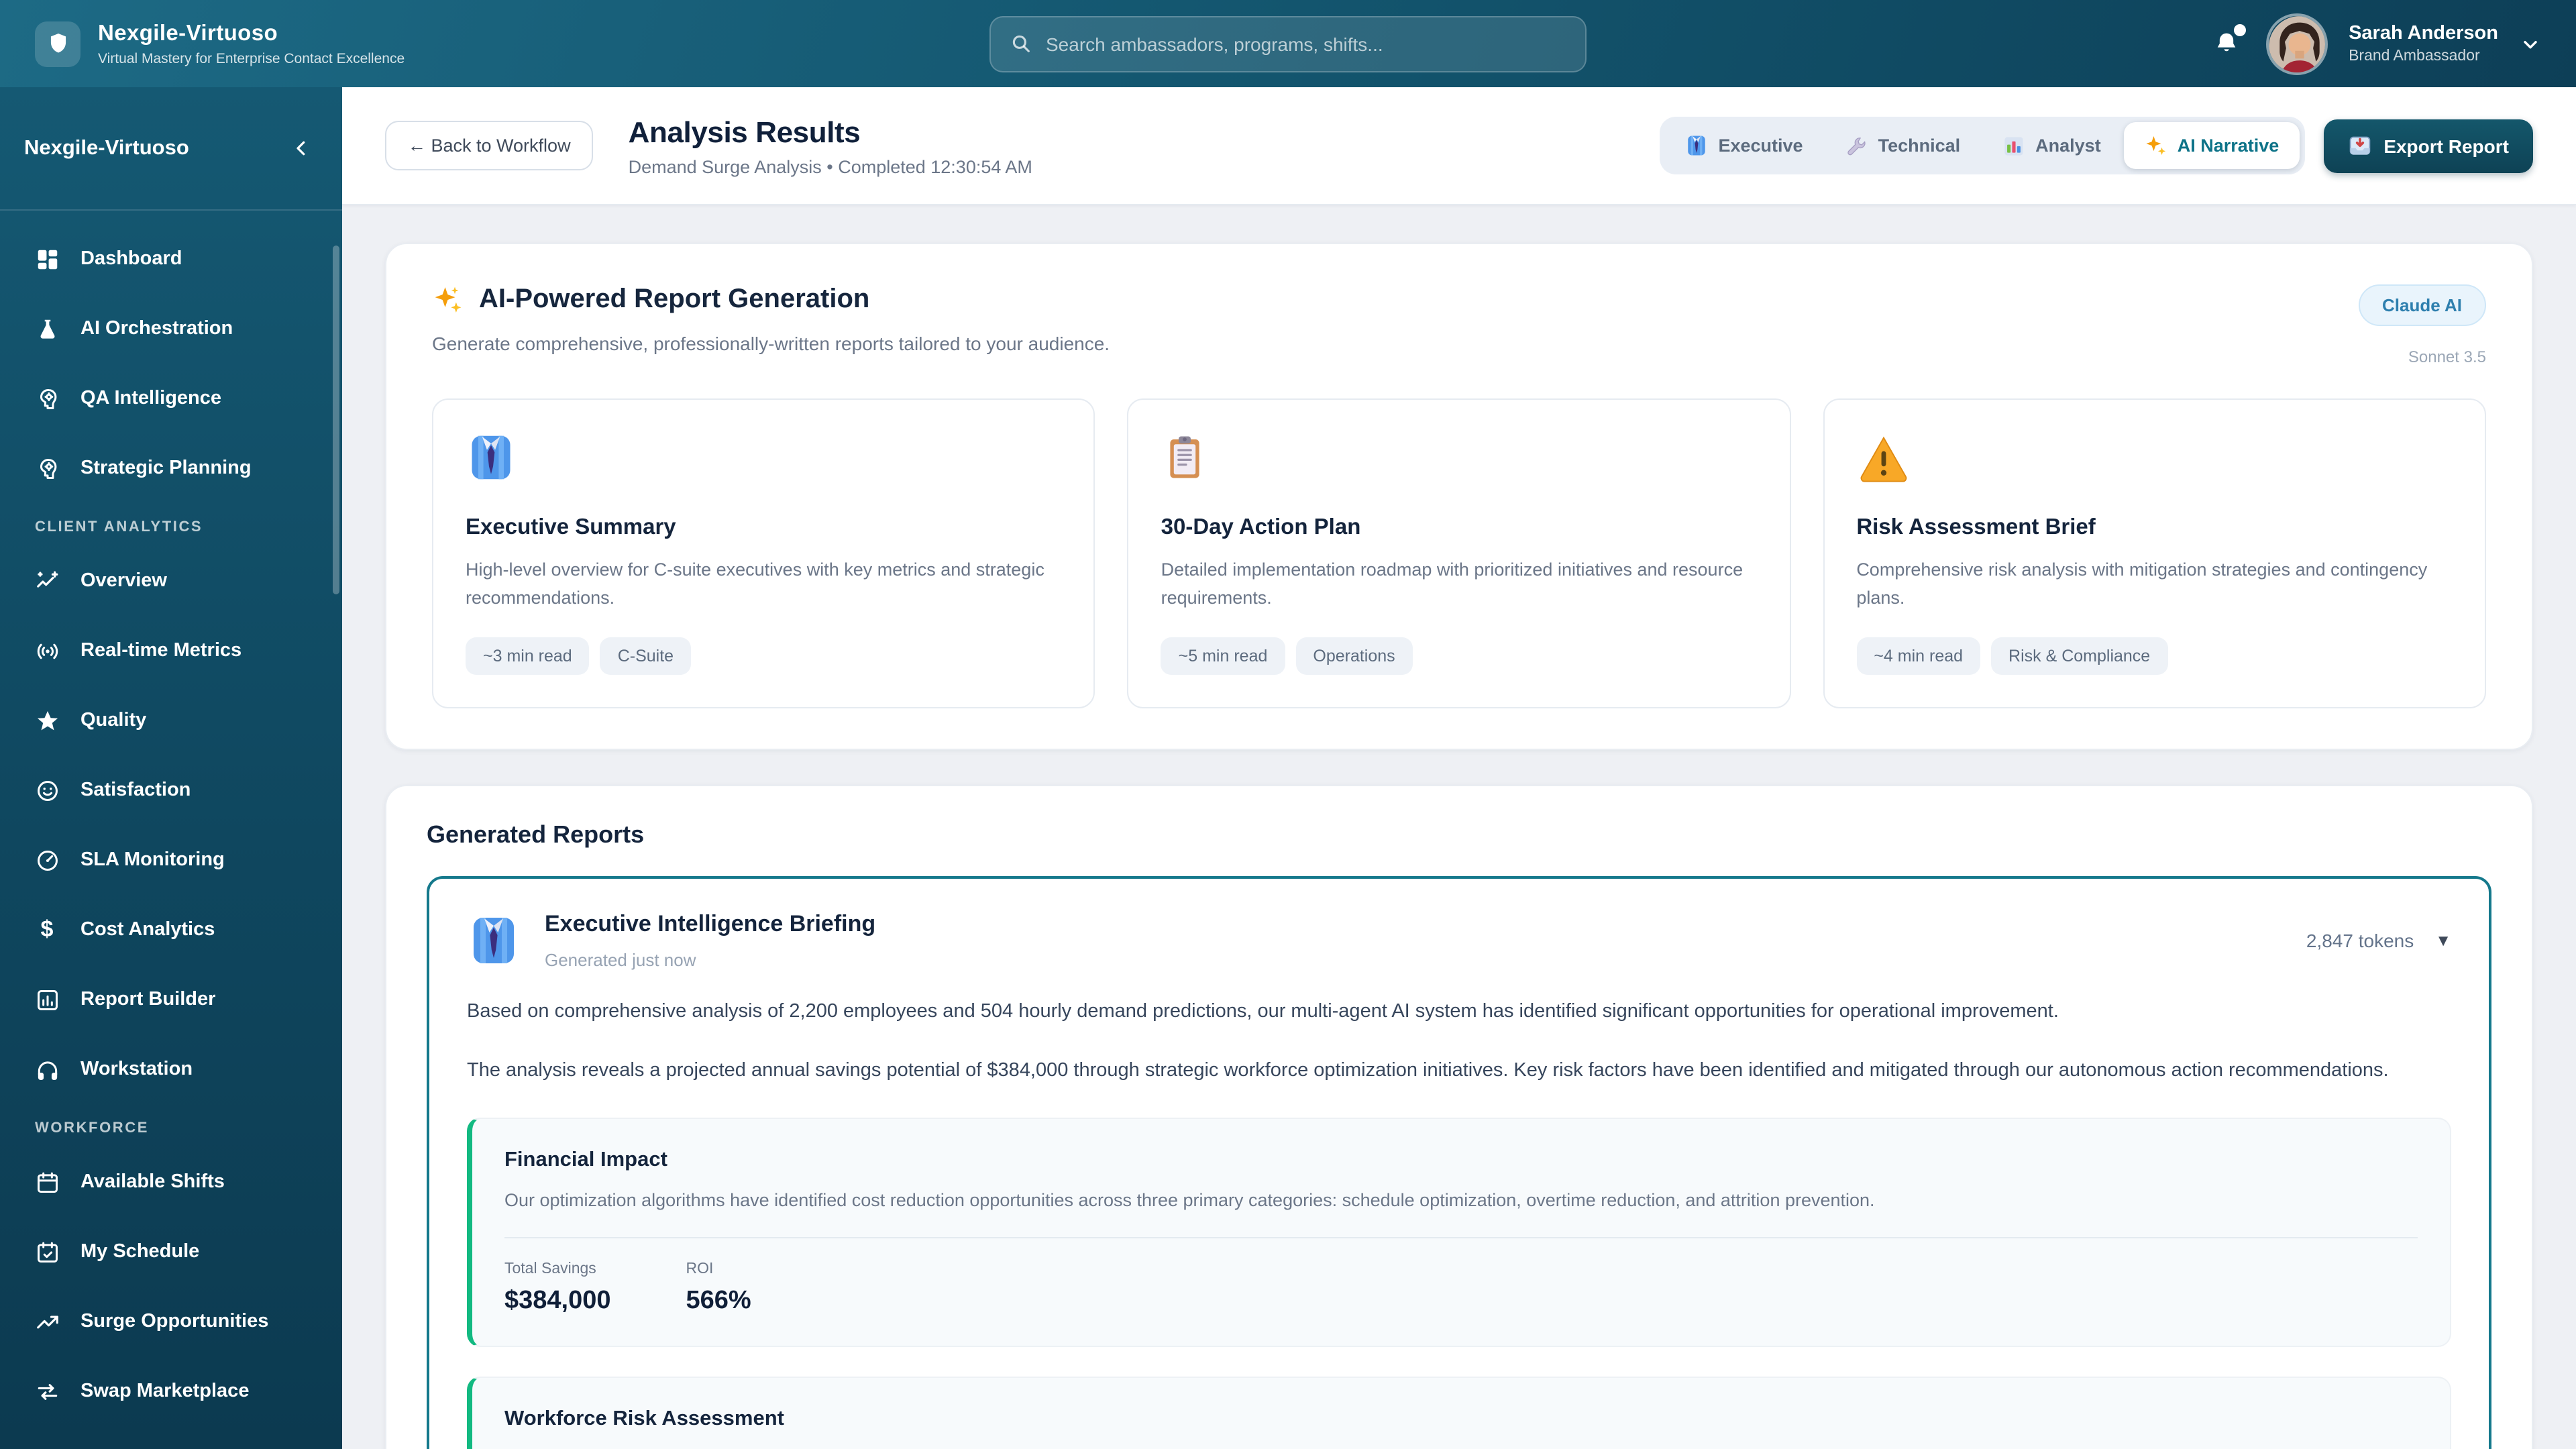 Image resolution: width=2576 pixels, height=1449 pixels. I want to click on sidebar-item-surge-opportunities: Surge Opportunities, so click(171, 1321).